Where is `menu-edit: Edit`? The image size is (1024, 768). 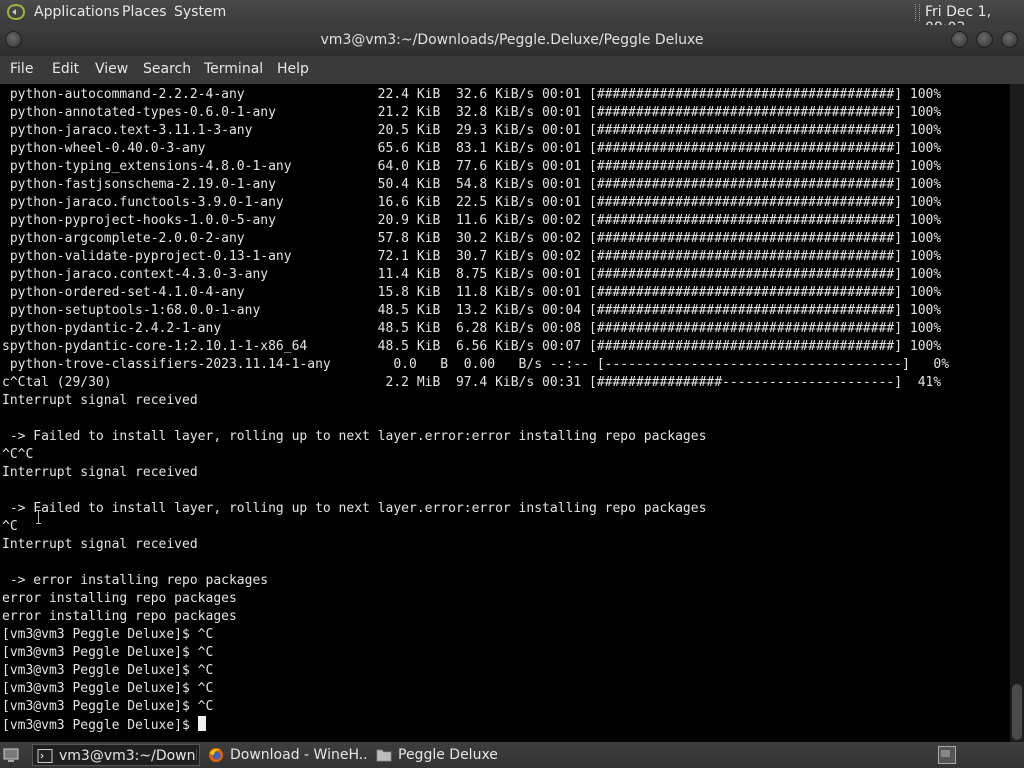
menu-edit: Edit is located at coordinates (65, 69).